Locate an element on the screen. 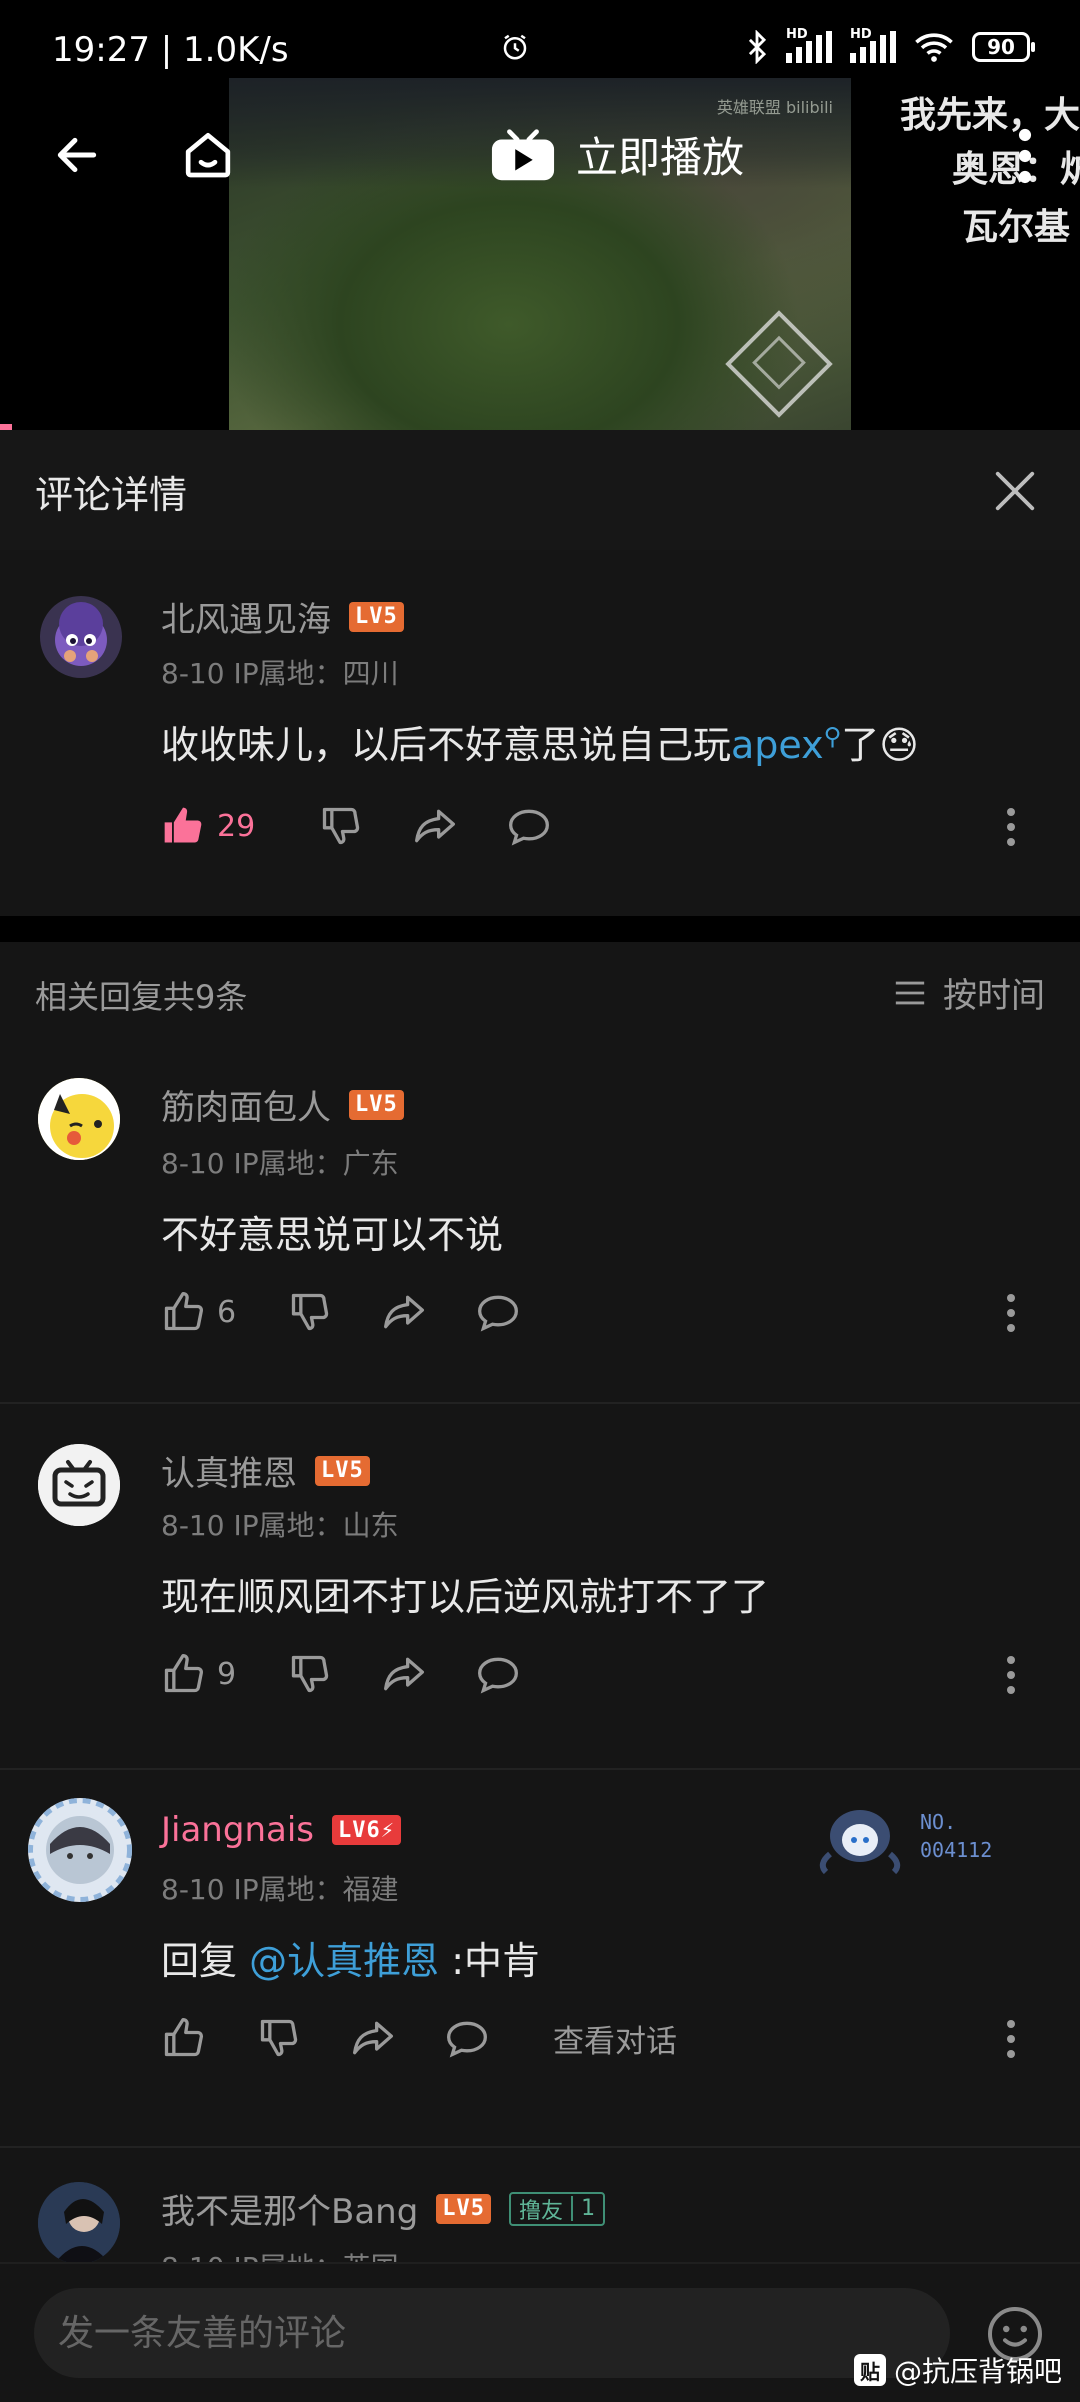 The image size is (1080, 2402). like-button: 29 is located at coordinates (208, 826).